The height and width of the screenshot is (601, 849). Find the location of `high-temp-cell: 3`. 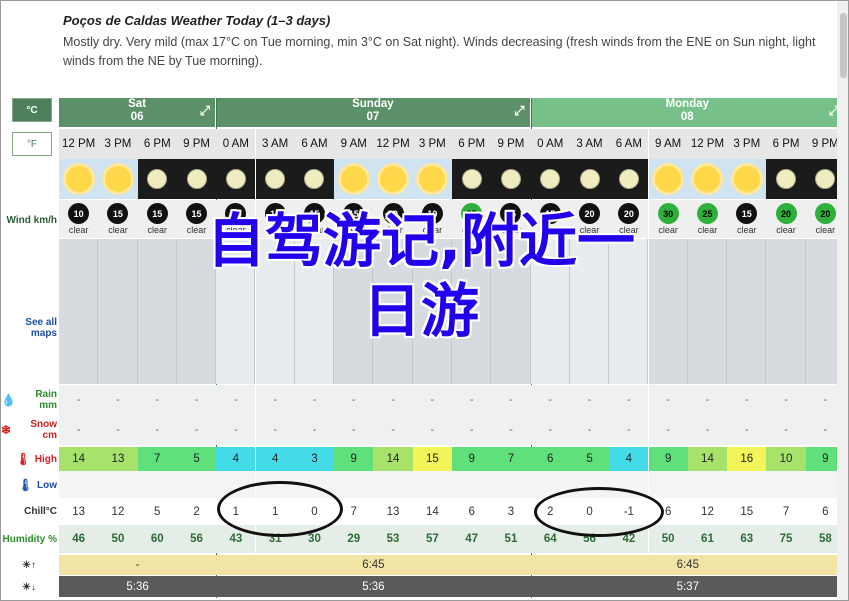

high-temp-cell: 3 is located at coordinates (314, 459).